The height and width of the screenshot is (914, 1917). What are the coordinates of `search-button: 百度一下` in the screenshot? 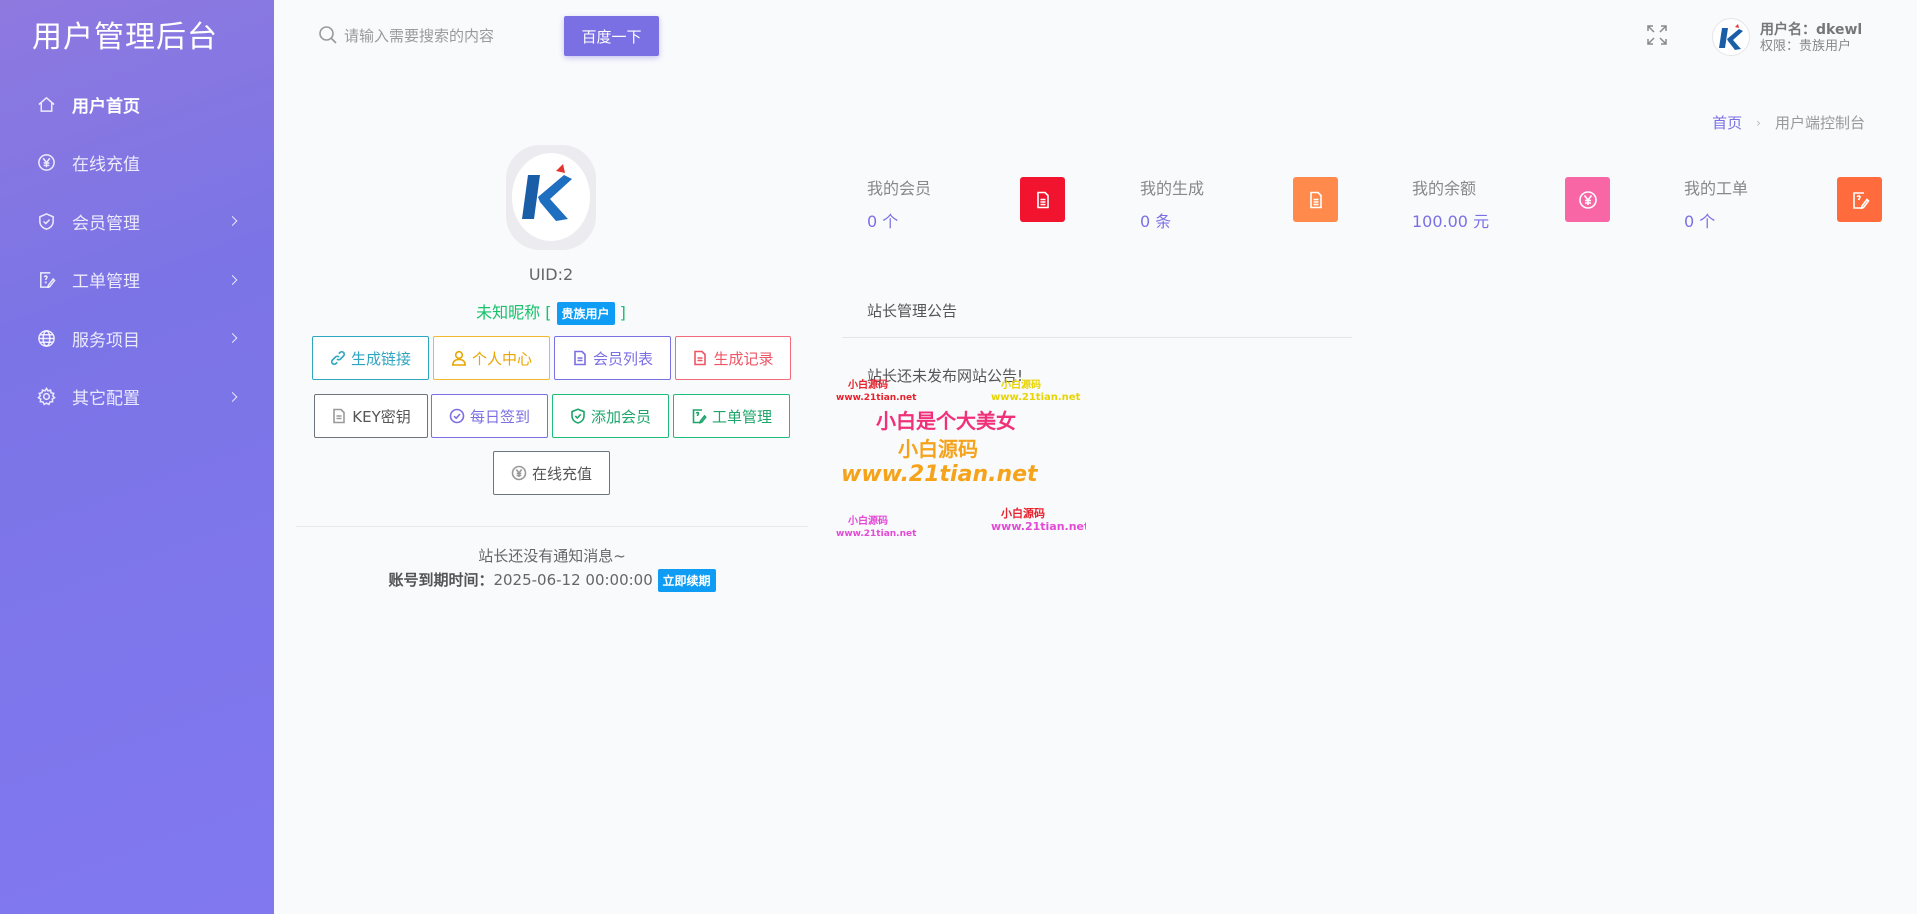 It's located at (611, 36).